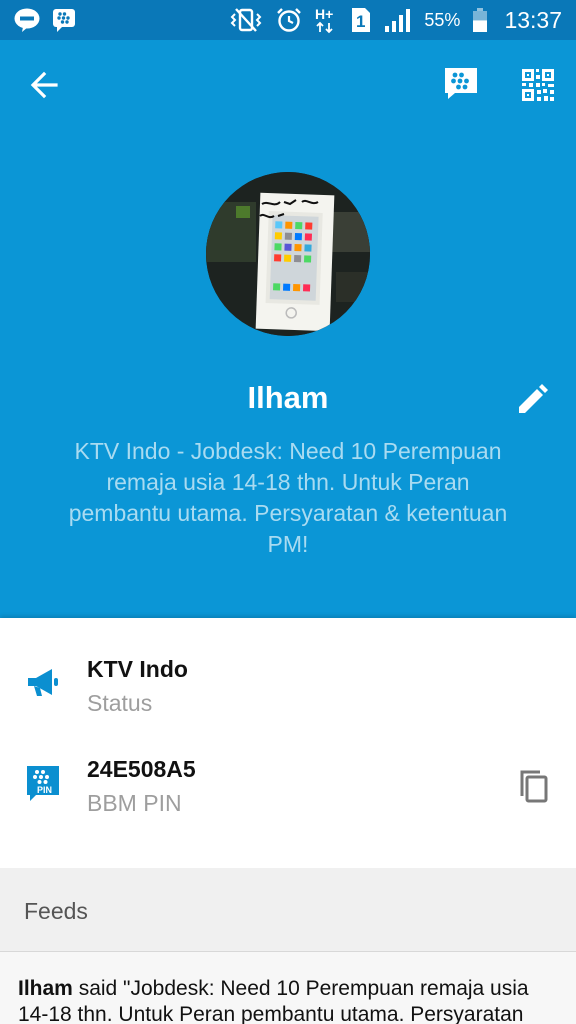 The image size is (576, 1024). I want to click on edit-profile-button, so click(532, 400).